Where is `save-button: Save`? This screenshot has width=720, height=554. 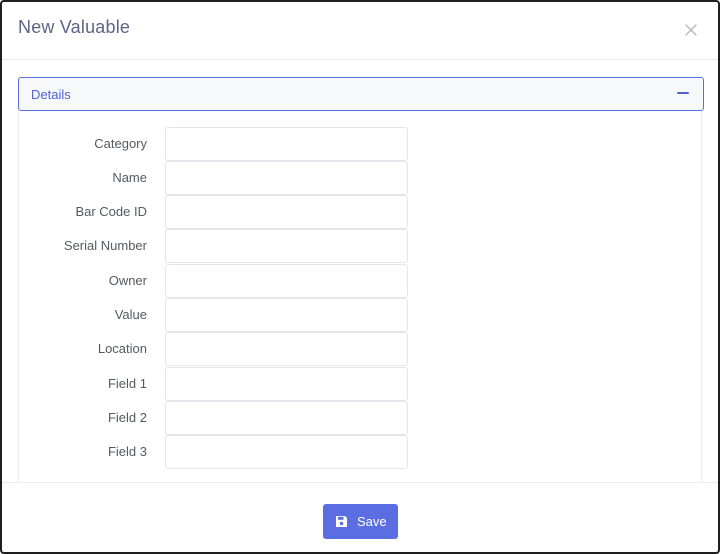
save-button: Save is located at coordinates (360, 521).